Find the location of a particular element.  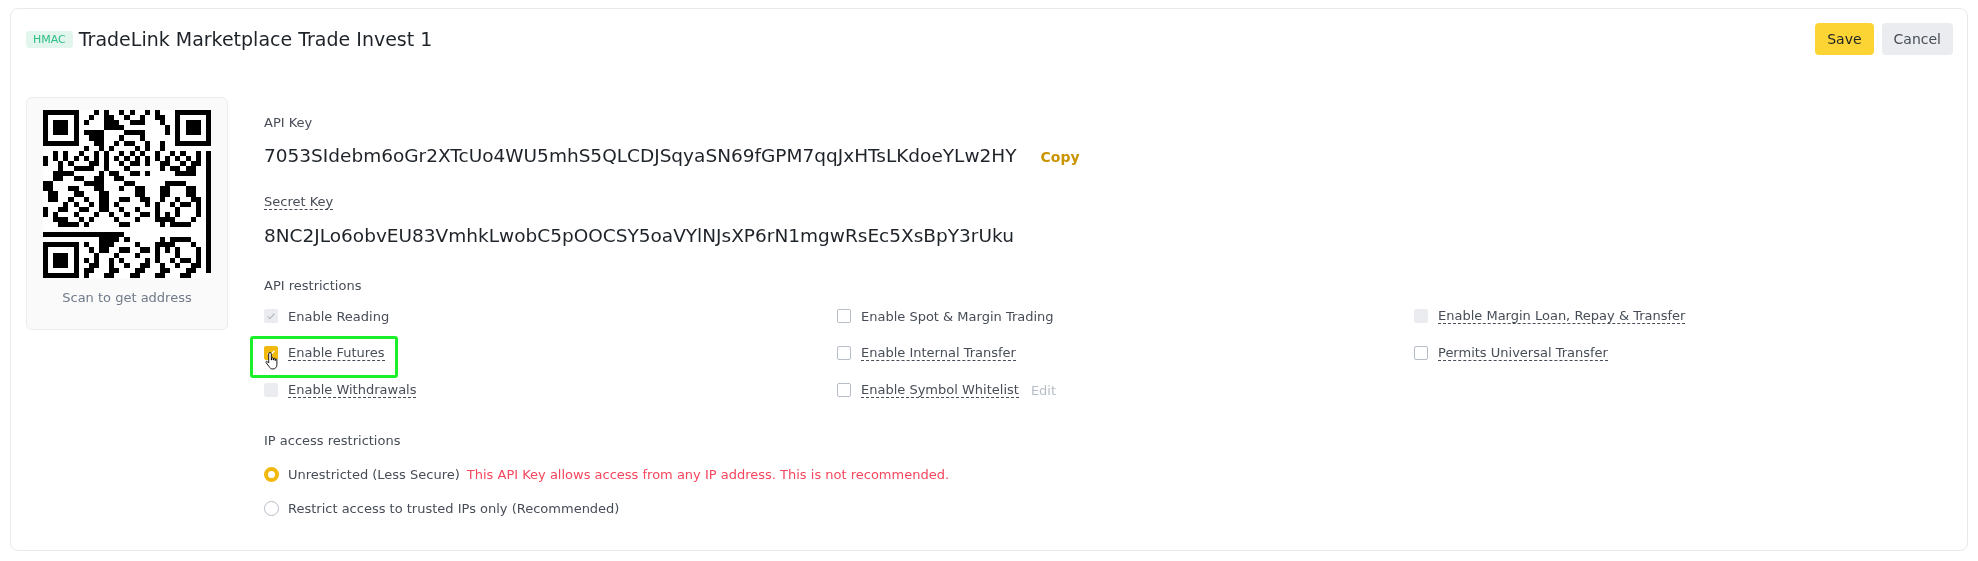

api-key-title: TradeLink Marketplace Trade Invest 1 is located at coordinates (255, 39).